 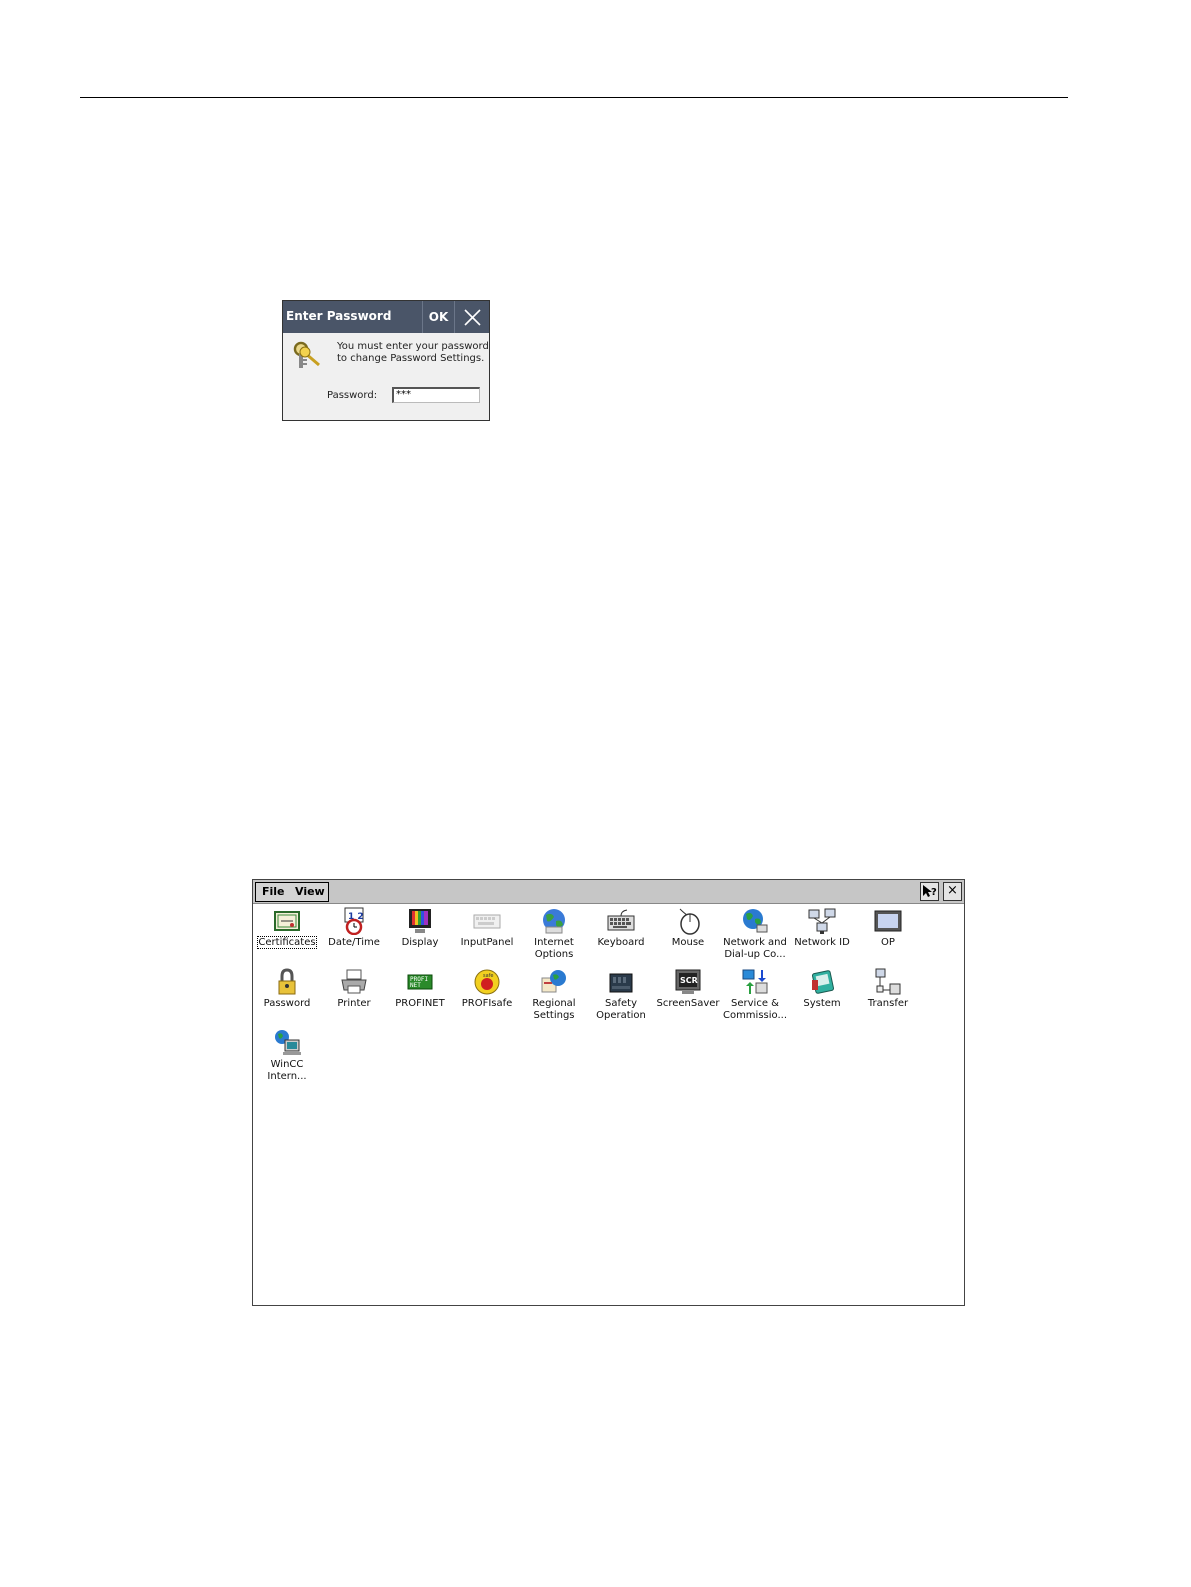 I want to click on menu-view: View, so click(x=310, y=891).